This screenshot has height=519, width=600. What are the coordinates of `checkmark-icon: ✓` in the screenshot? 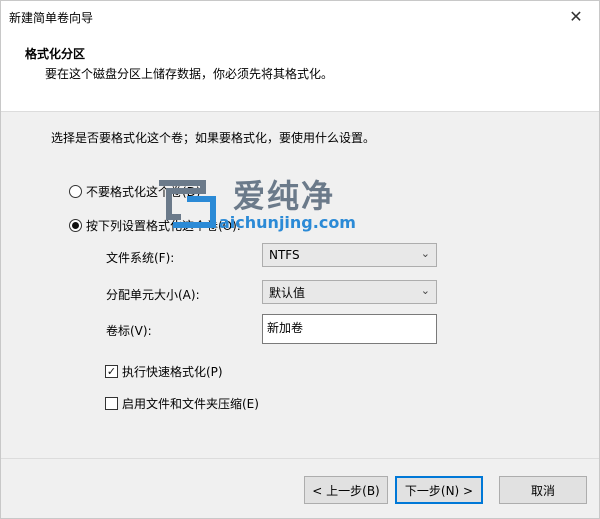 It's located at (111, 371).